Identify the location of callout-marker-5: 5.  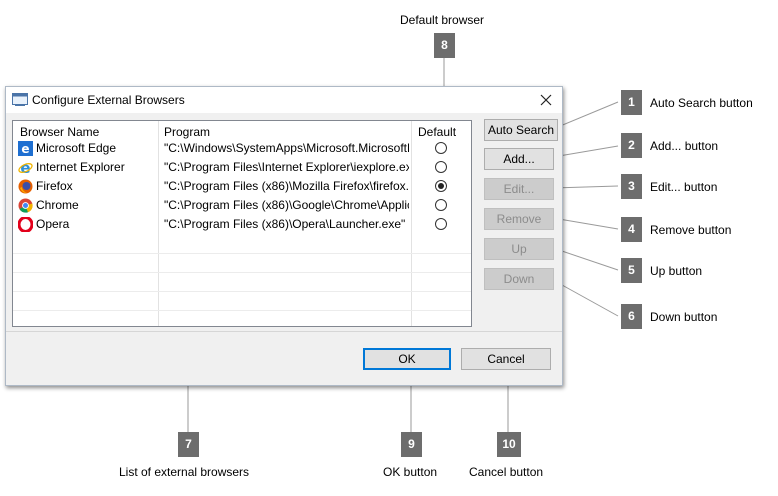
(631, 270).